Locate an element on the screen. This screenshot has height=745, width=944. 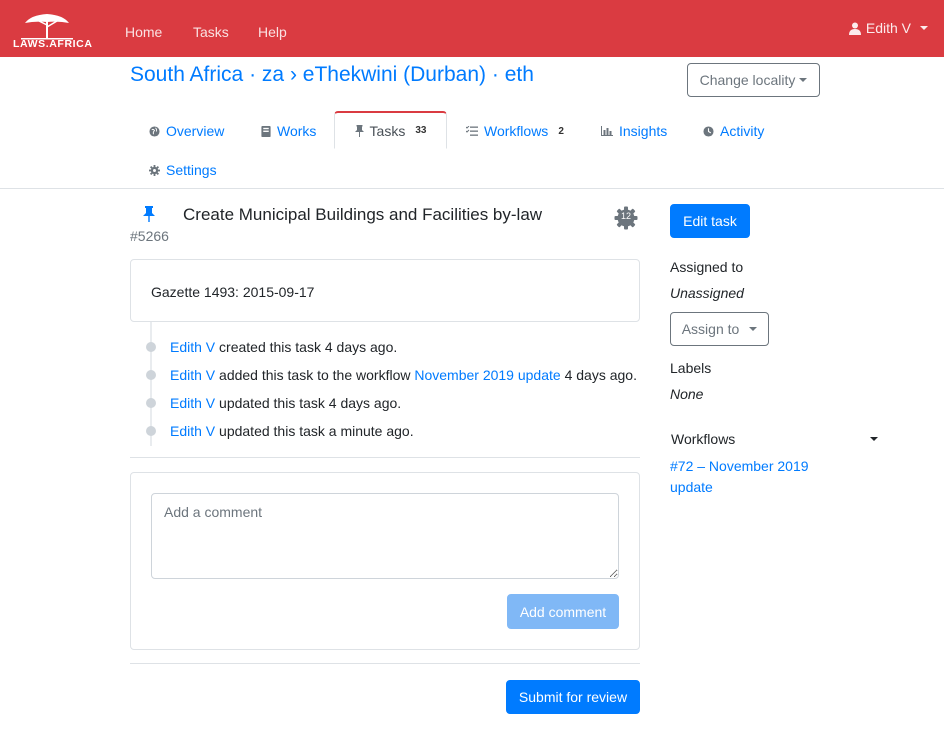
change-locality-button: Change locality is located at coordinates (753, 80).